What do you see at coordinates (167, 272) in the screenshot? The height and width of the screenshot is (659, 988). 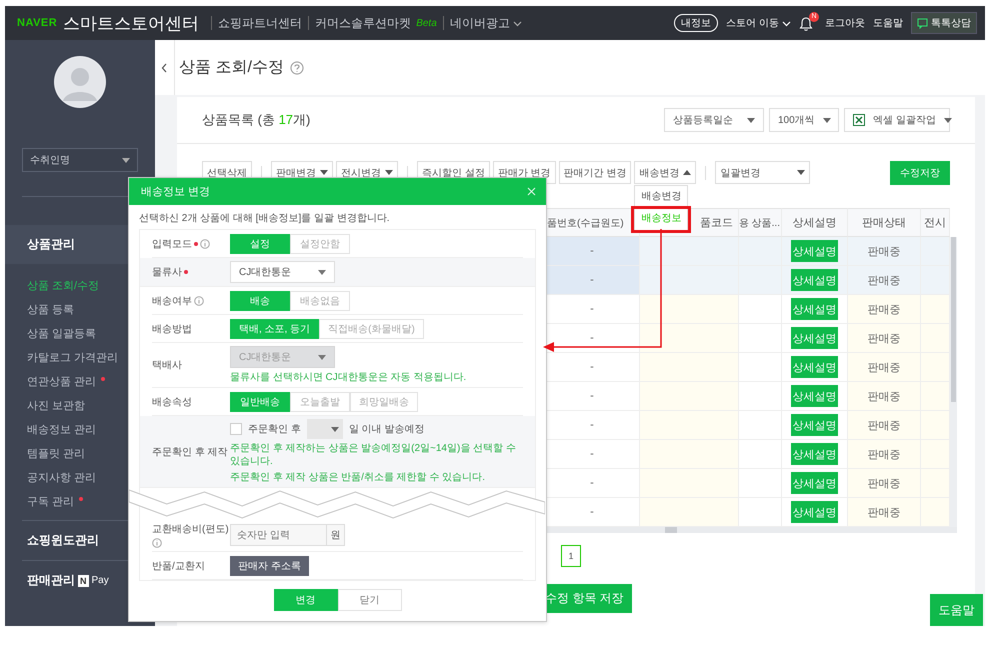 I see `field-label: 물류사` at bounding box center [167, 272].